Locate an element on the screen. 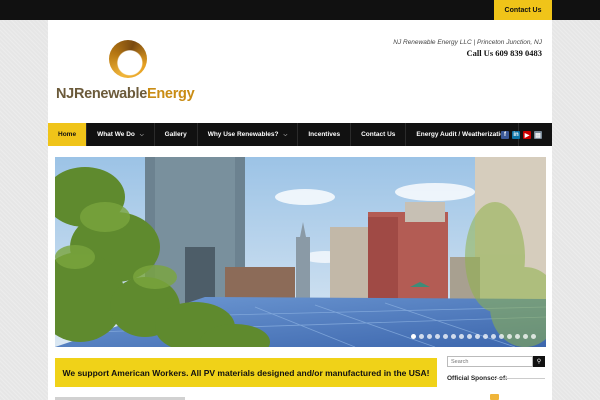 The image size is (600, 400). youtube-icon: ▶ is located at coordinates (527, 135).